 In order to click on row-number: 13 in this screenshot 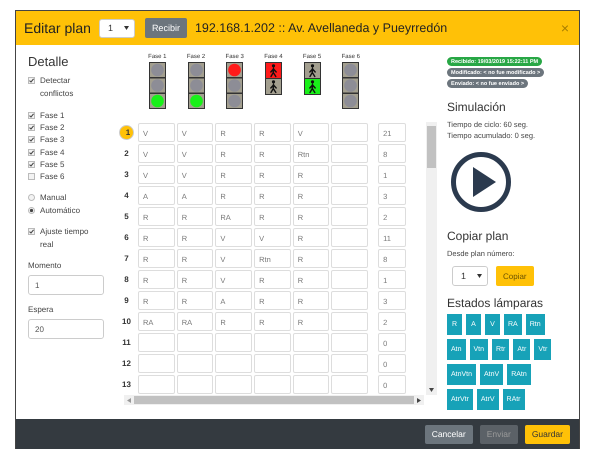, I will do `click(126, 384)`.